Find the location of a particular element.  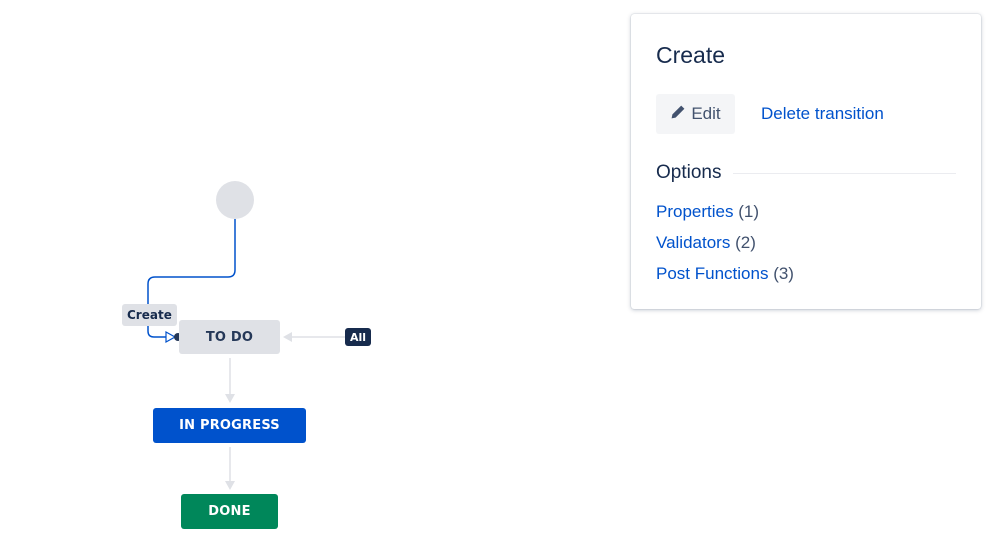

status-in-progress: IN PROGRESS is located at coordinates (229, 425).